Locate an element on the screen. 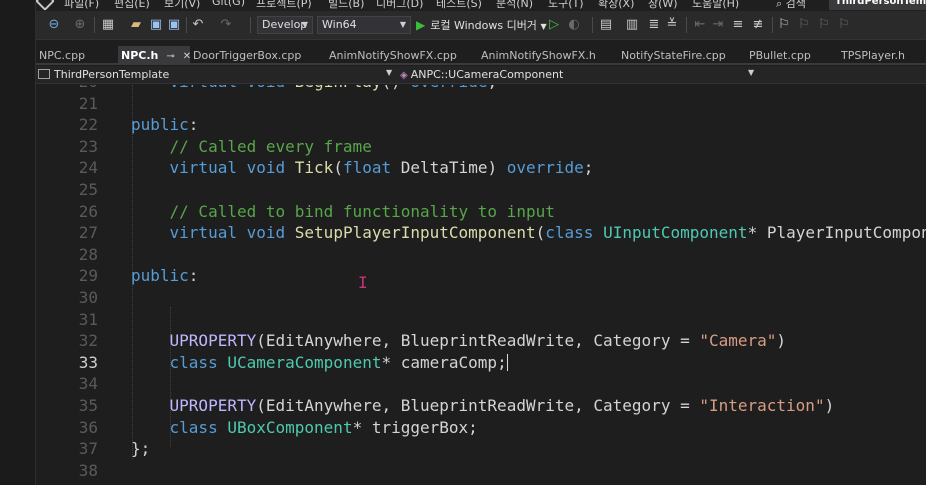 The width and height of the screenshot is (926, 485). line-number: 38 is located at coordinates (88, 470).